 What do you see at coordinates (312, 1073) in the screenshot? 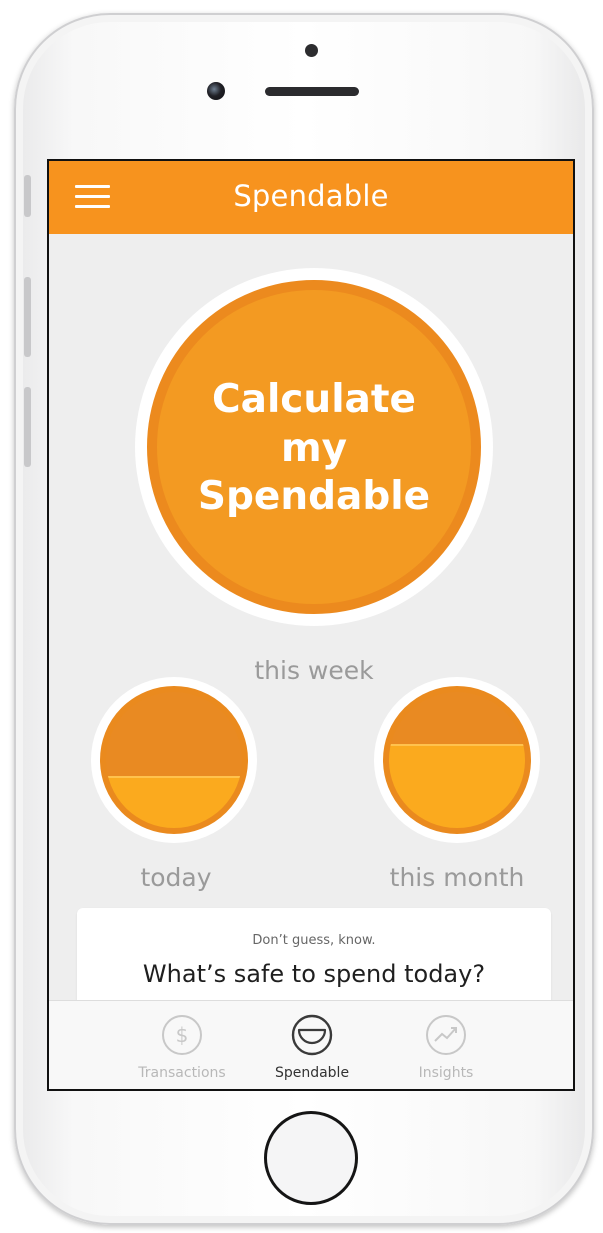
I see `tab-spendable-label: Spendable` at bounding box center [312, 1073].